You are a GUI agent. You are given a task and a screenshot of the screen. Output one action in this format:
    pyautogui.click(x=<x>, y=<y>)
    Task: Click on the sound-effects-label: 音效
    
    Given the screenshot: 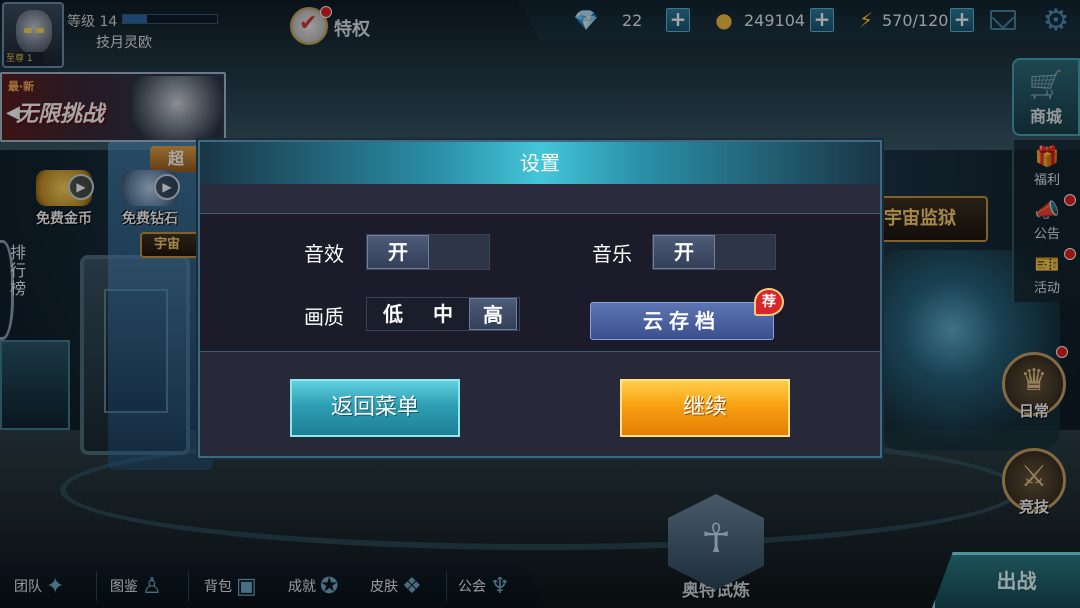 What is the action you would take?
    pyautogui.click(x=324, y=254)
    